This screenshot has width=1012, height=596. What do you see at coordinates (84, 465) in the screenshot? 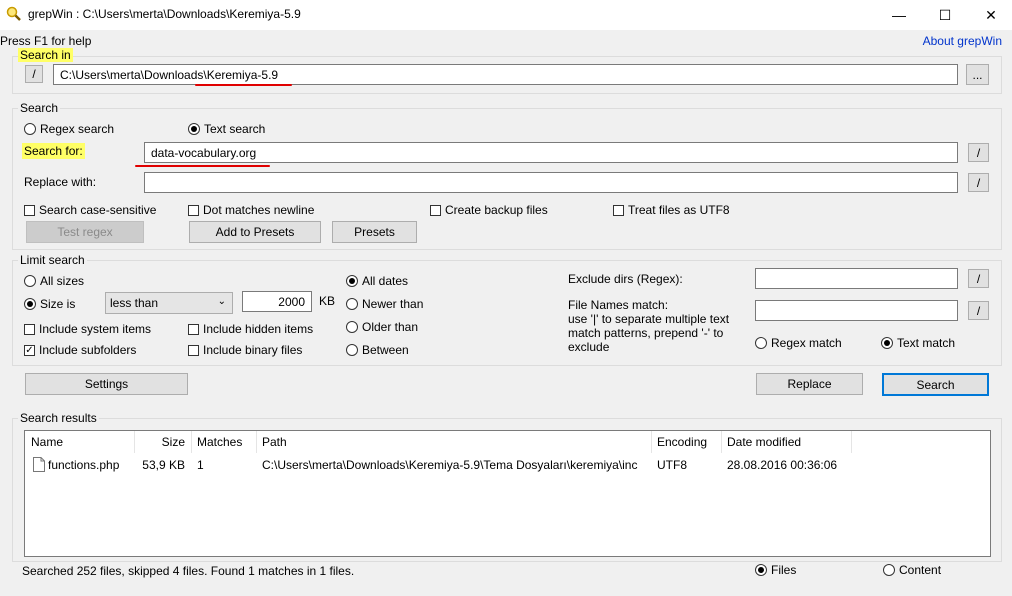
I see `result-name: functions.php` at bounding box center [84, 465].